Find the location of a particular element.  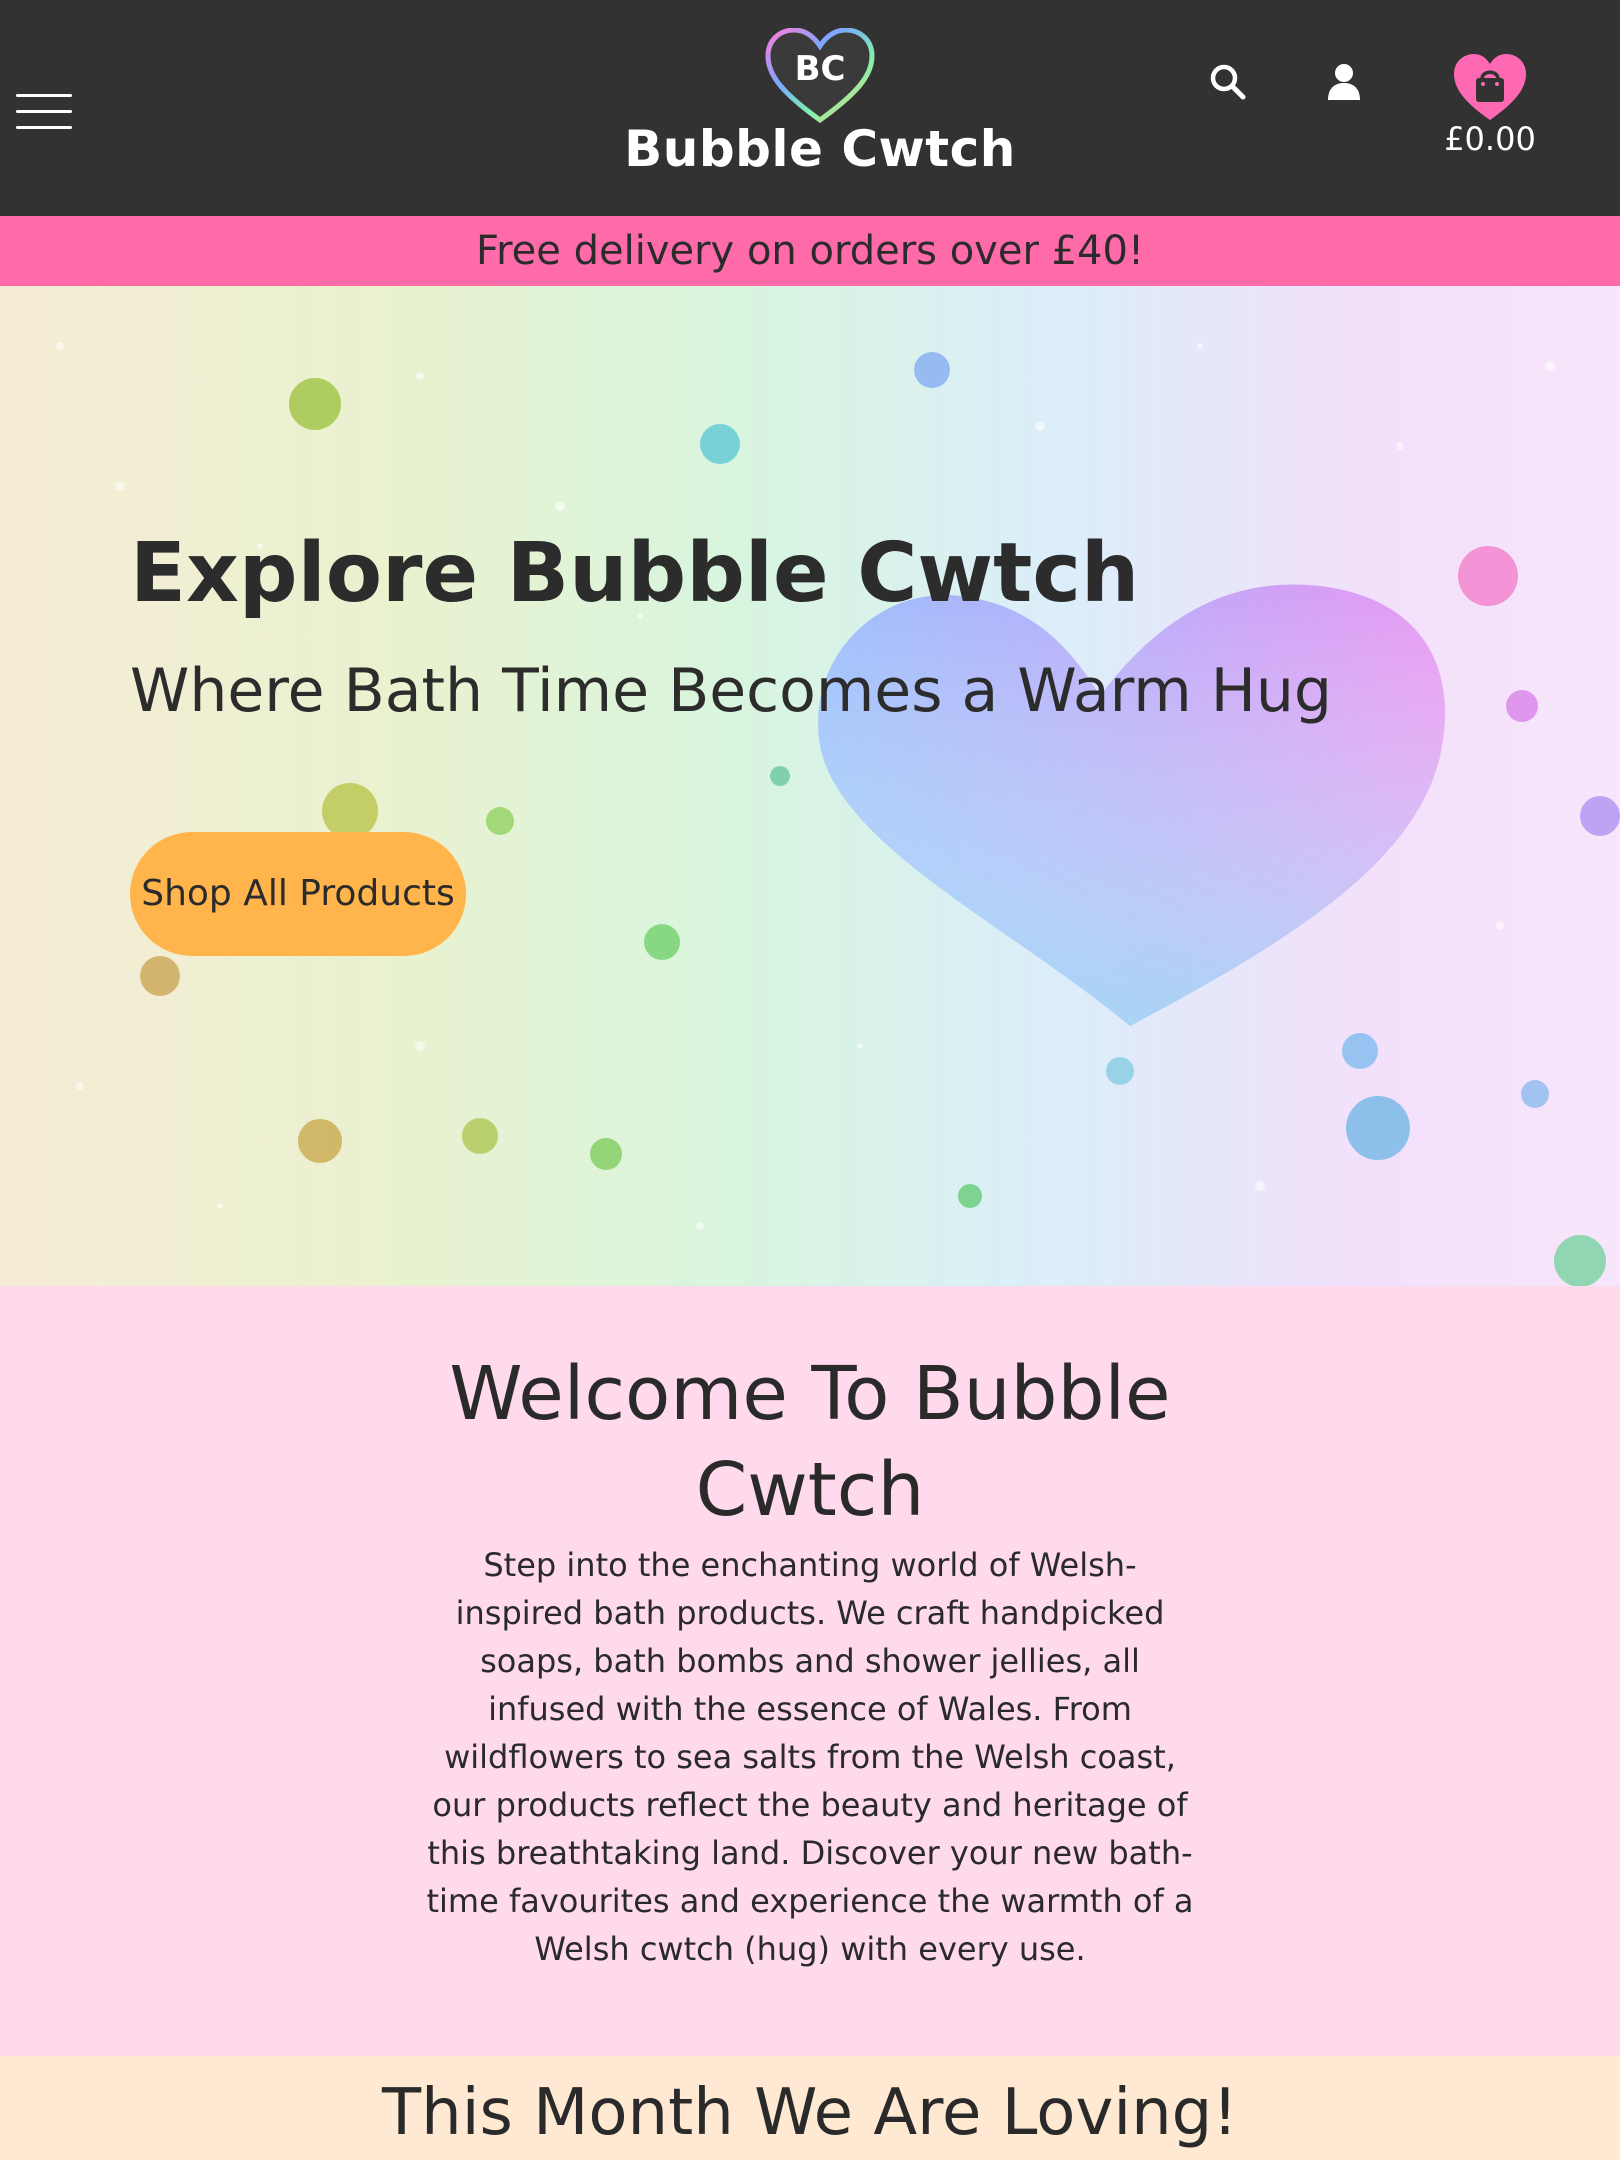

logo-initials: BC is located at coordinates (820, 69).